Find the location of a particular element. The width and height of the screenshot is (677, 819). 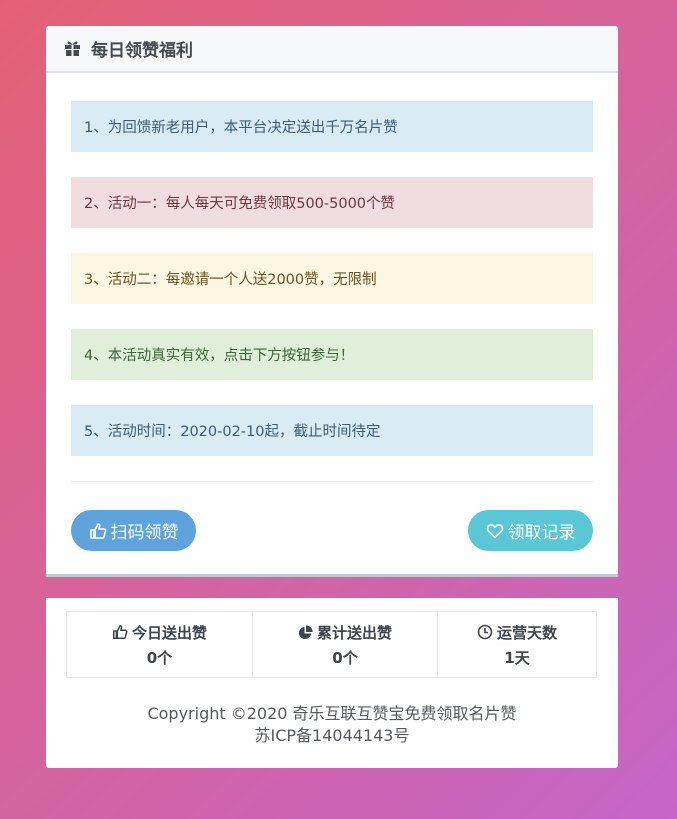

scan-claim-button: 扫码领赞 is located at coordinates (133, 530).